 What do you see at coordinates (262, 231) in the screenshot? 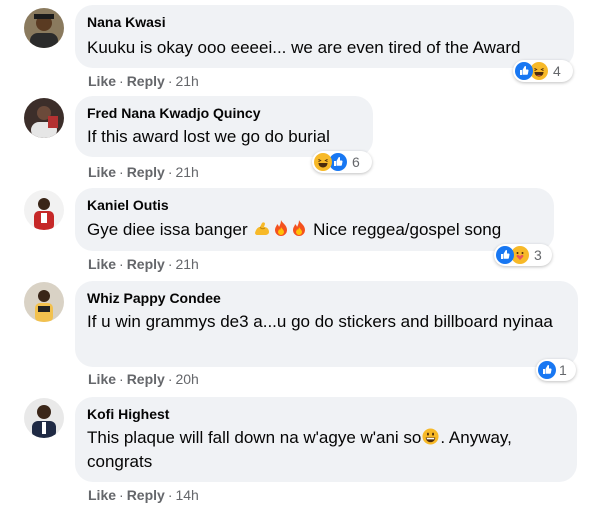
I see `flexed-biceps-icon` at bounding box center [262, 231].